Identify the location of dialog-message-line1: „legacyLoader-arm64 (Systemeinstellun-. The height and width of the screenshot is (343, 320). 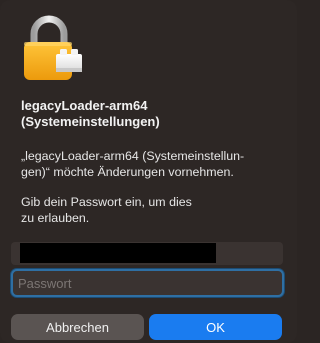
(133, 156).